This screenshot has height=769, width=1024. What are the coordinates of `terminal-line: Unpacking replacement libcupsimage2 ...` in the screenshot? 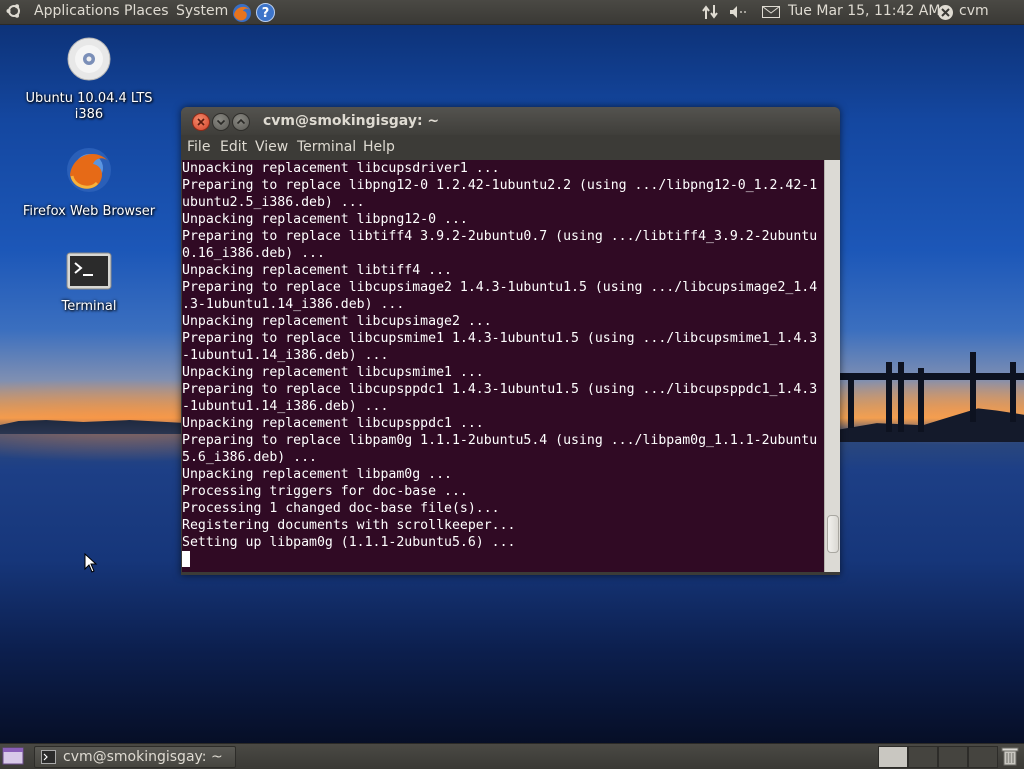 It's located at (337, 321).